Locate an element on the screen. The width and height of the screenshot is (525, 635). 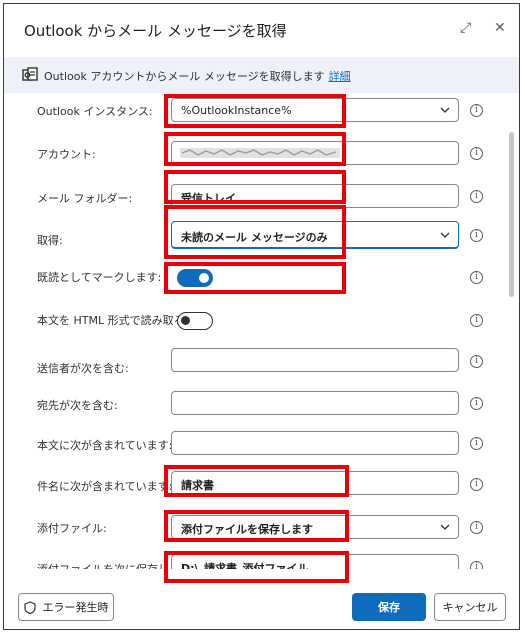
row-save-path: 添付ファイルを次に保存します: D:\_請求書_添付ファイル i is located at coordinates (254, 561).